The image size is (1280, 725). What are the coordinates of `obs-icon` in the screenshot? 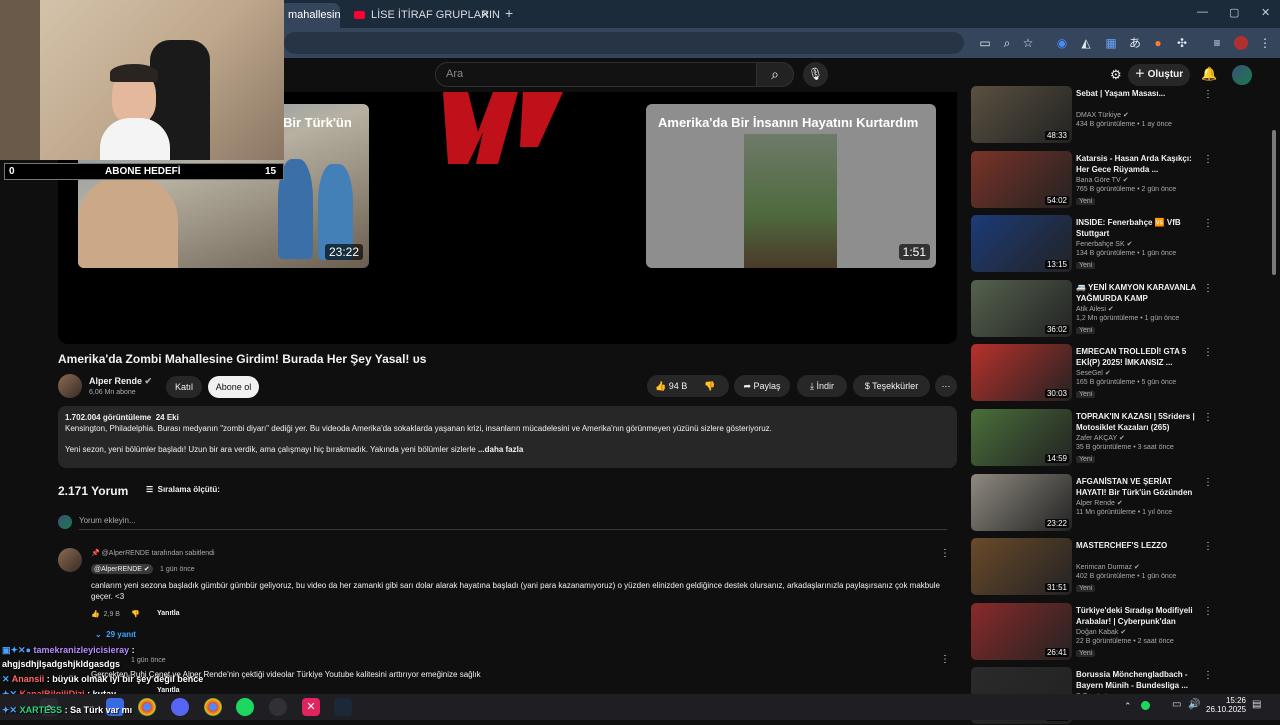 It's located at (278, 707).